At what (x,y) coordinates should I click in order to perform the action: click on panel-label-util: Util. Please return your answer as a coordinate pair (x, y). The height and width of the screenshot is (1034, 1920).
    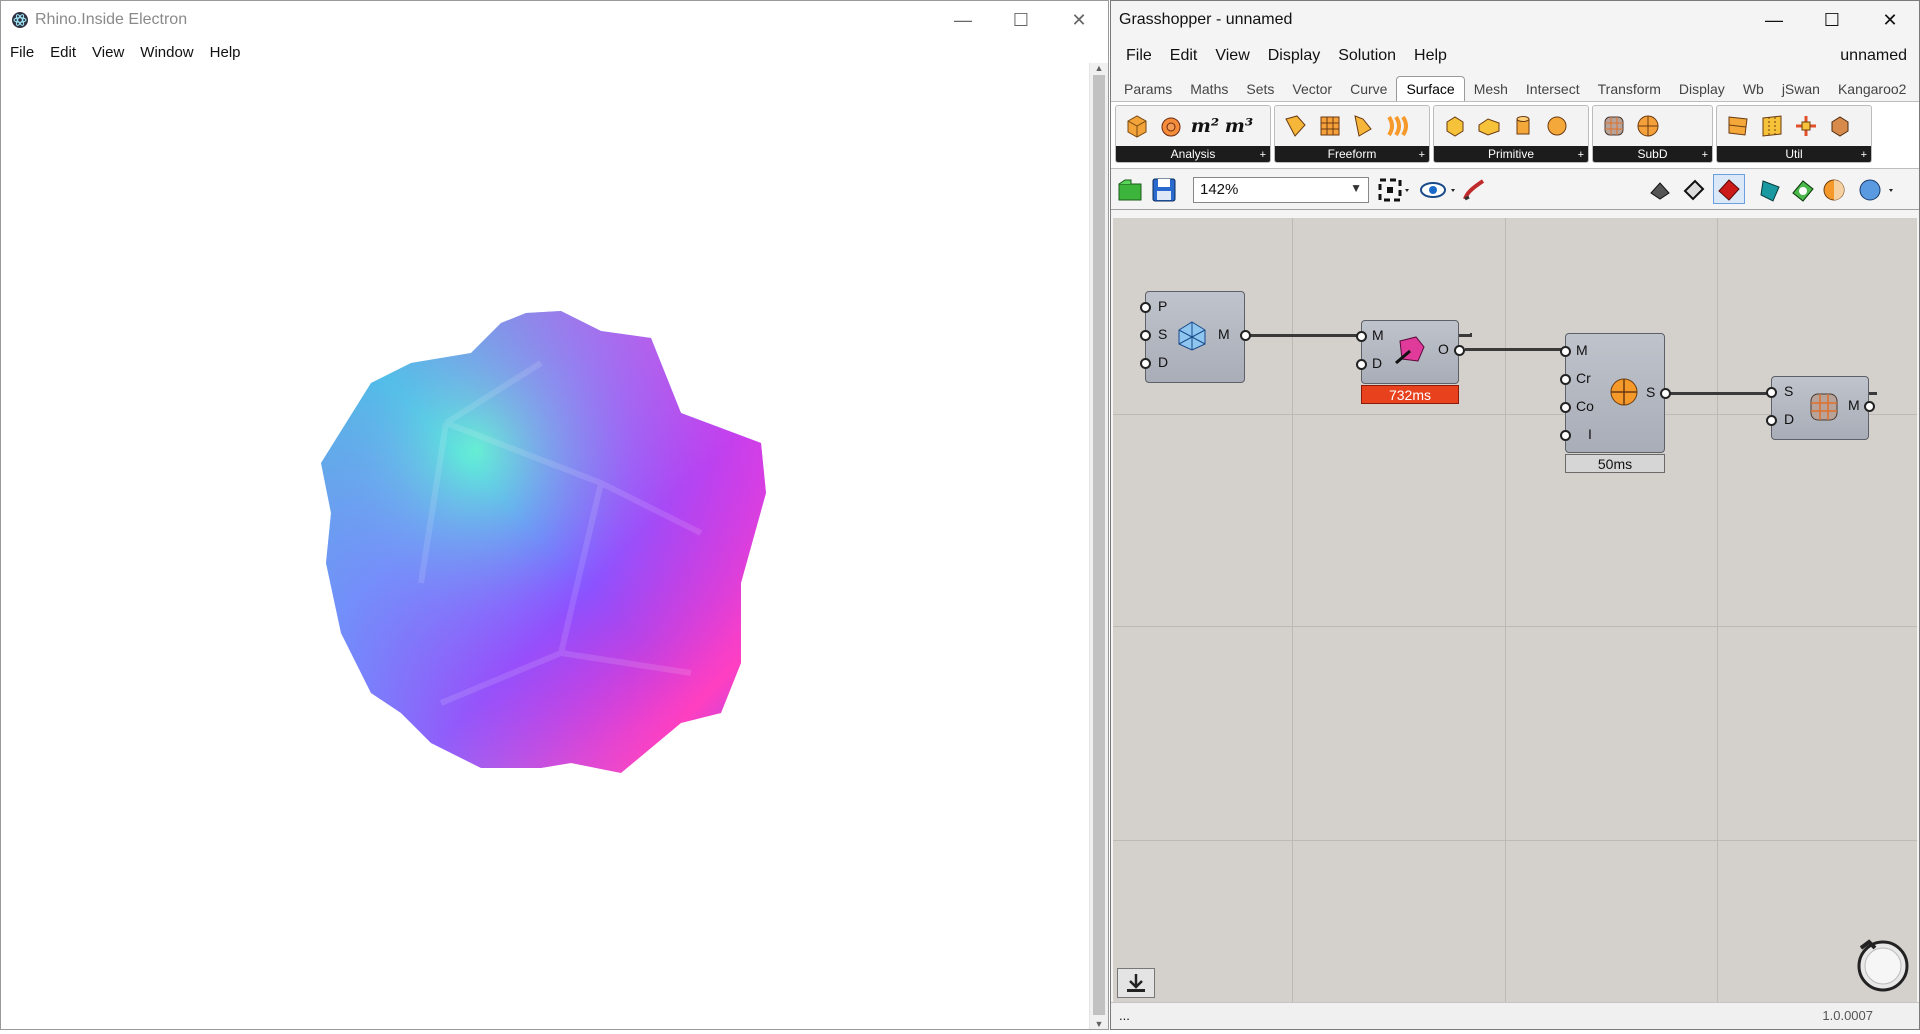
    Looking at the image, I should click on (1794, 154).